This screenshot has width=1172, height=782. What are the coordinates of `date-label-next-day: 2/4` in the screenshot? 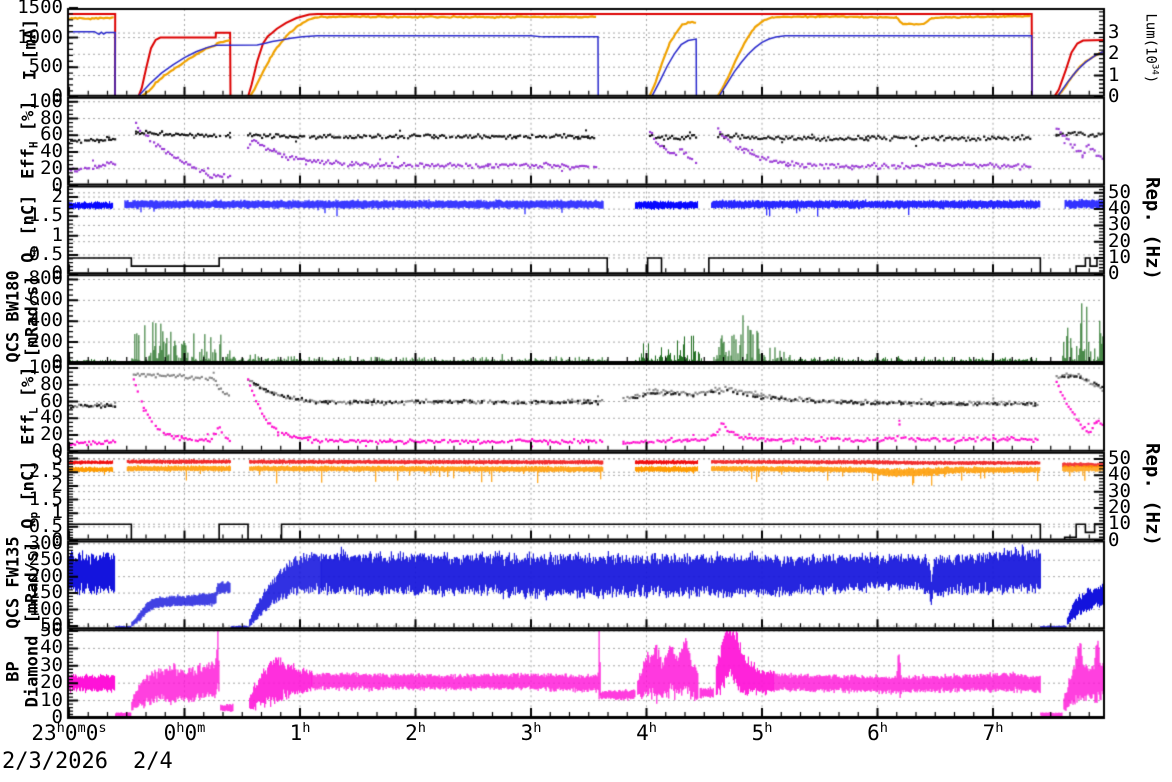 It's located at (153, 761).